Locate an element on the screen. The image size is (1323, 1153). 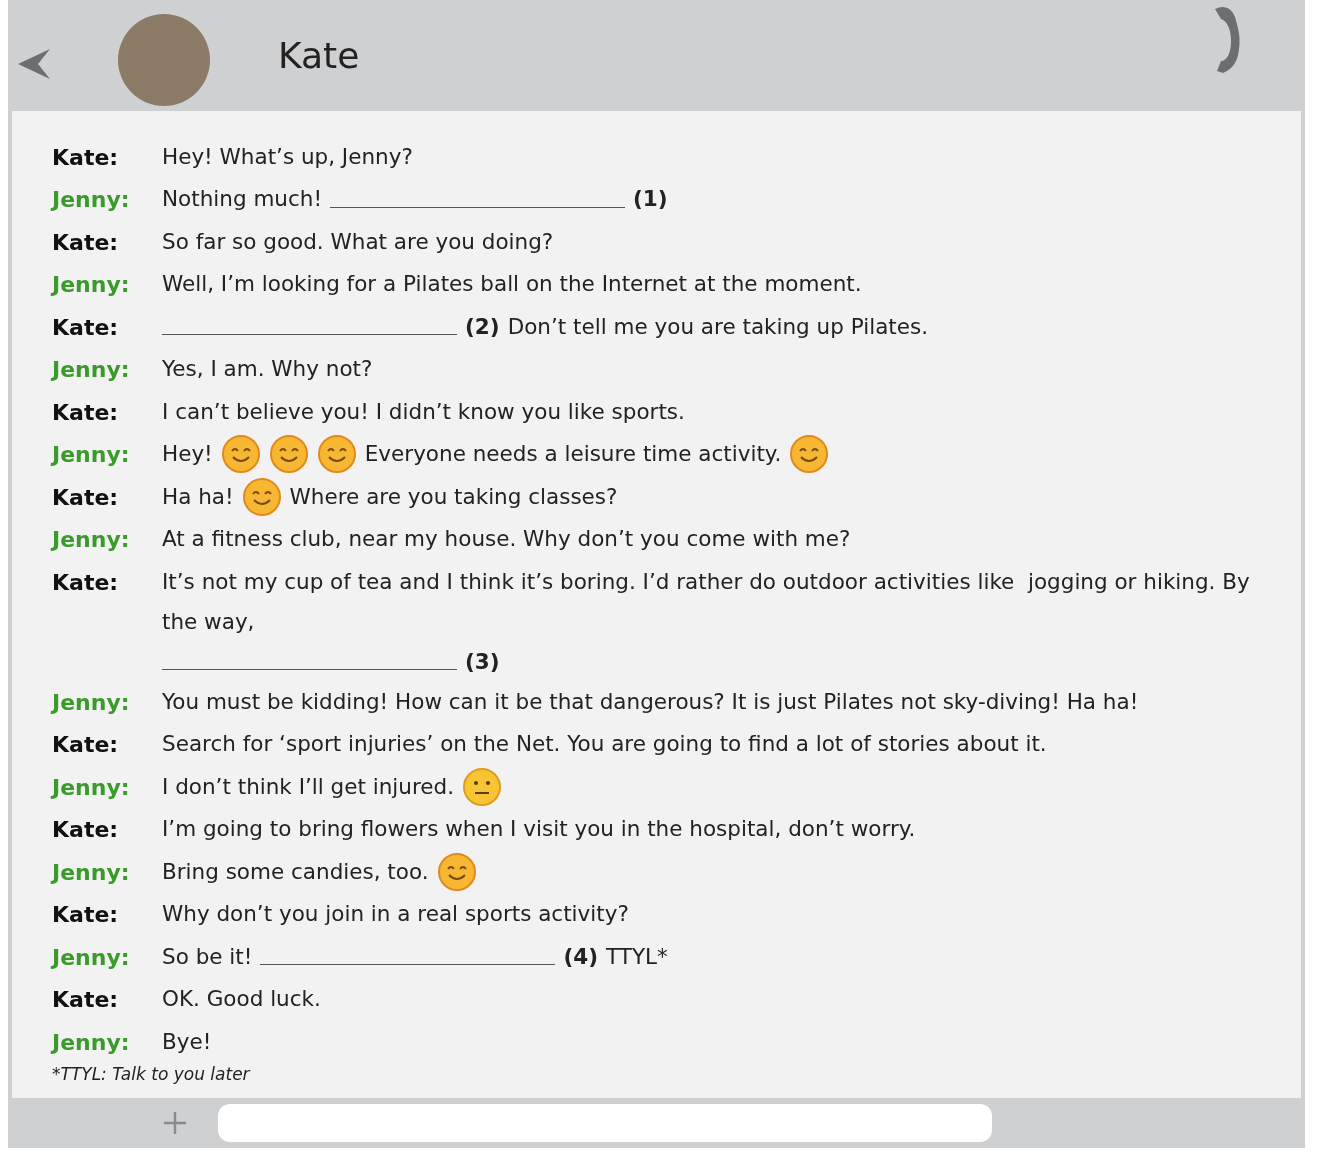
question-number: (4) is located at coordinates (580, 956).